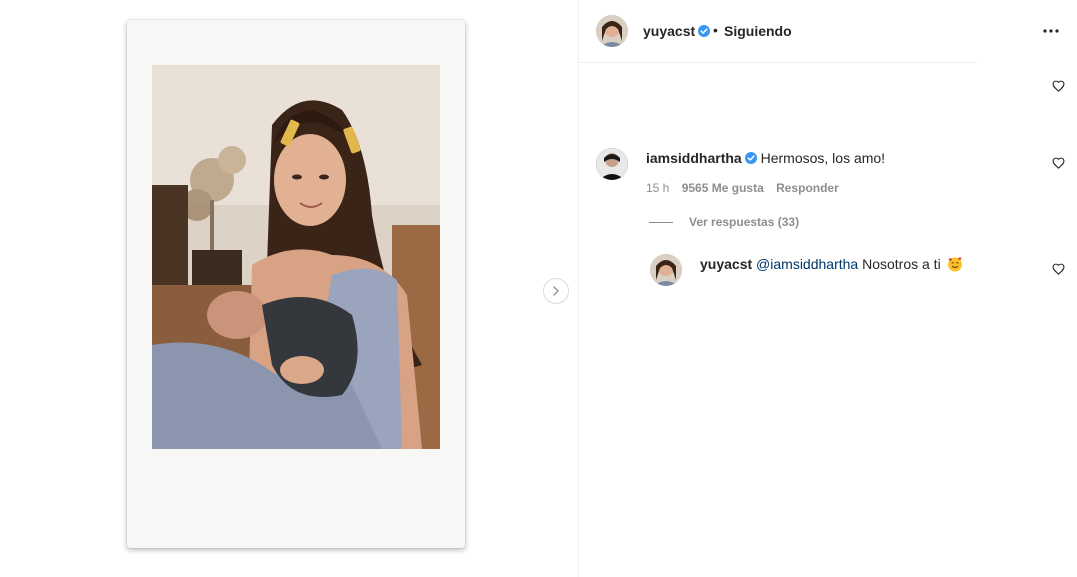  What do you see at coordinates (666, 270) in the screenshot?
I see `reply-avatar` at bounding box center [666, 270].